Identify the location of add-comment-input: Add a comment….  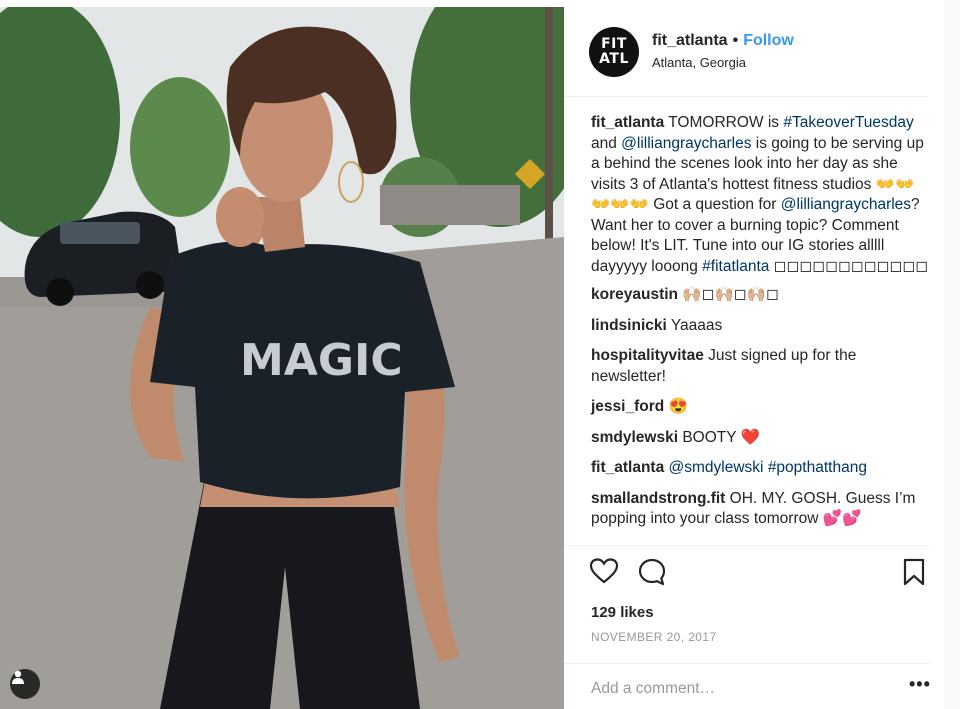
(653, 689).